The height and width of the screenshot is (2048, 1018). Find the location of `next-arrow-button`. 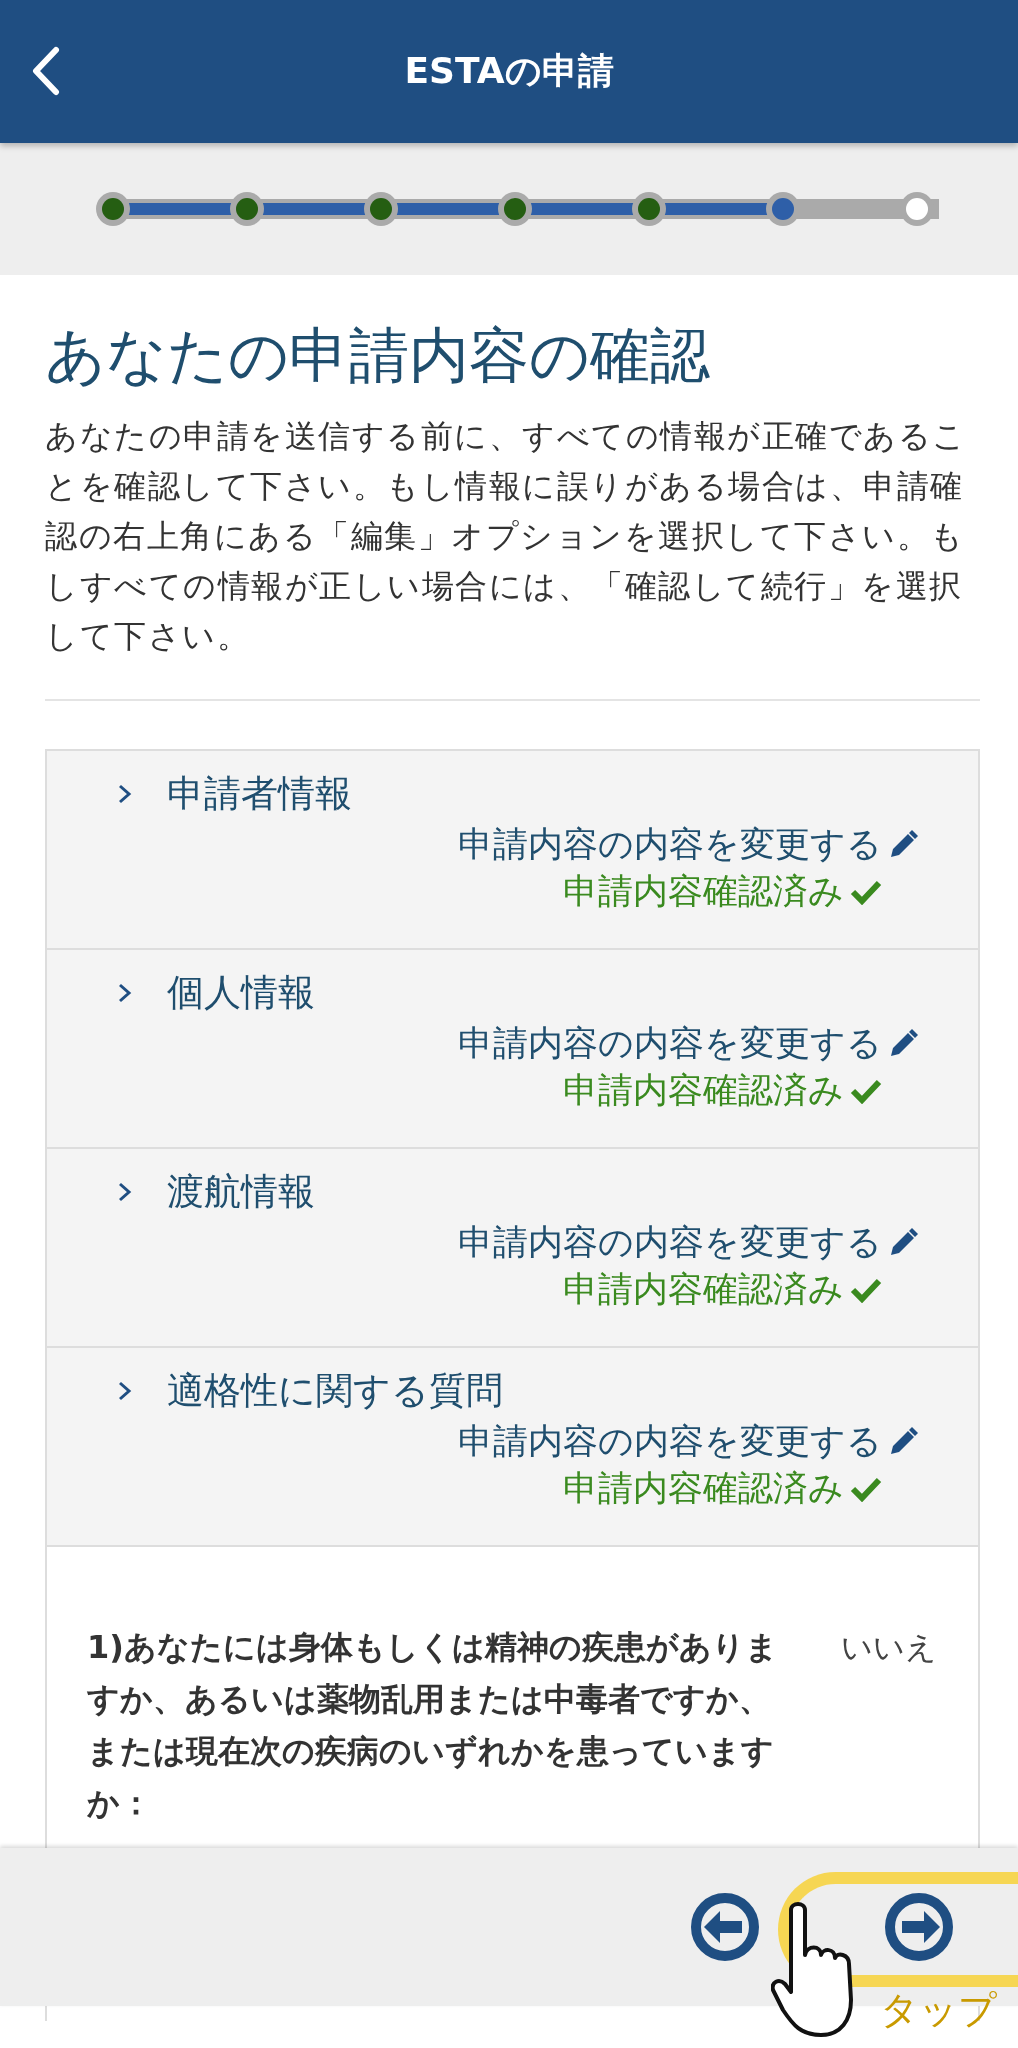

next-arrow-button is located at coordinates (919, 1927).